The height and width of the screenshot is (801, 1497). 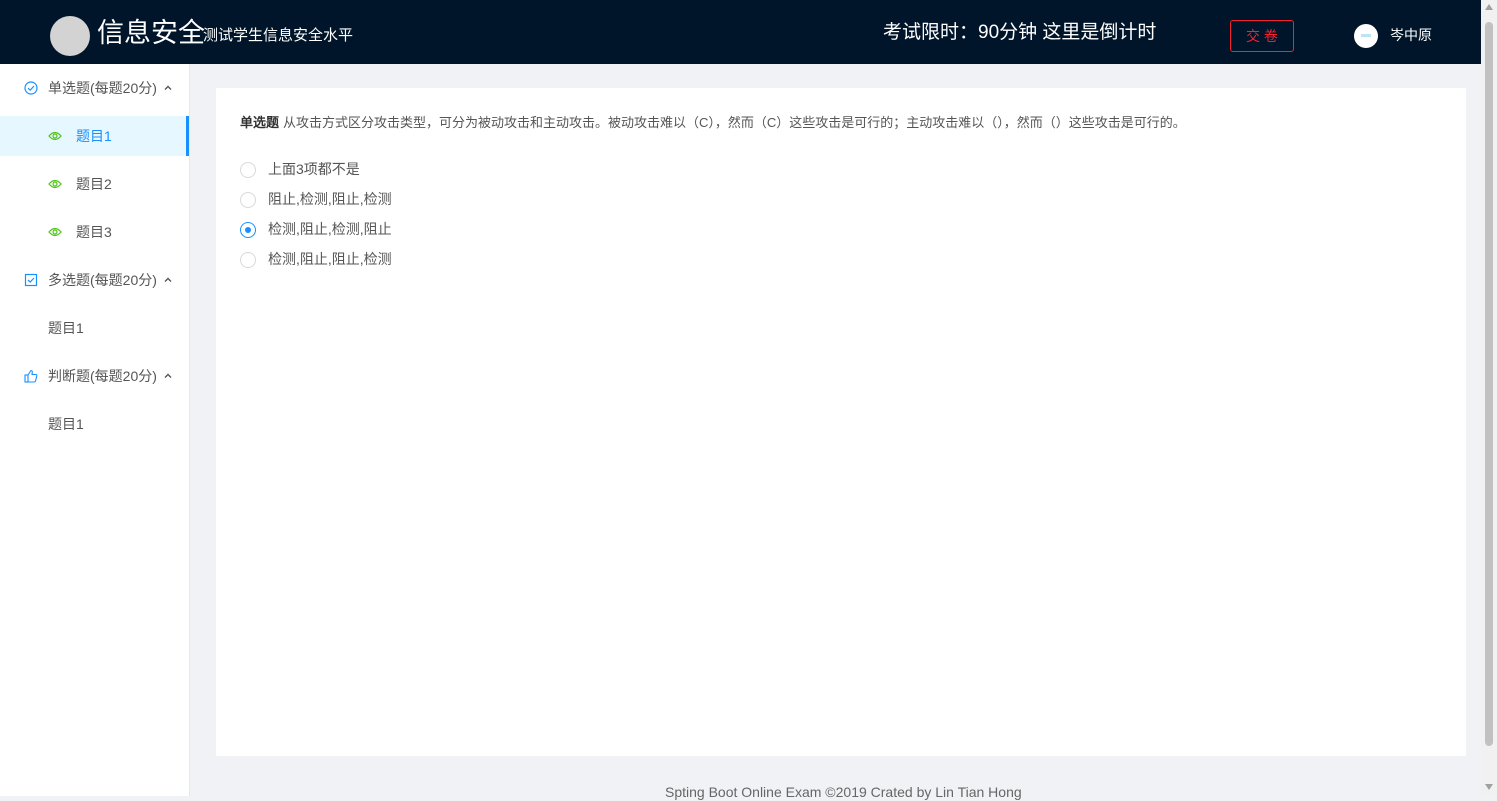 I want to click on scroll-down-arrow-icon, so click(x=1489, y=787).